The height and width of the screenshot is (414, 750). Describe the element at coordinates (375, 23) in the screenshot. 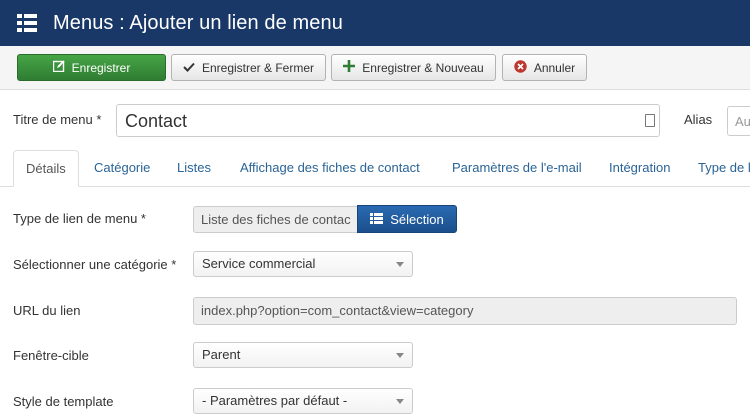

I see `page-header: Menus : Ajouter un lien de menu` at that location.